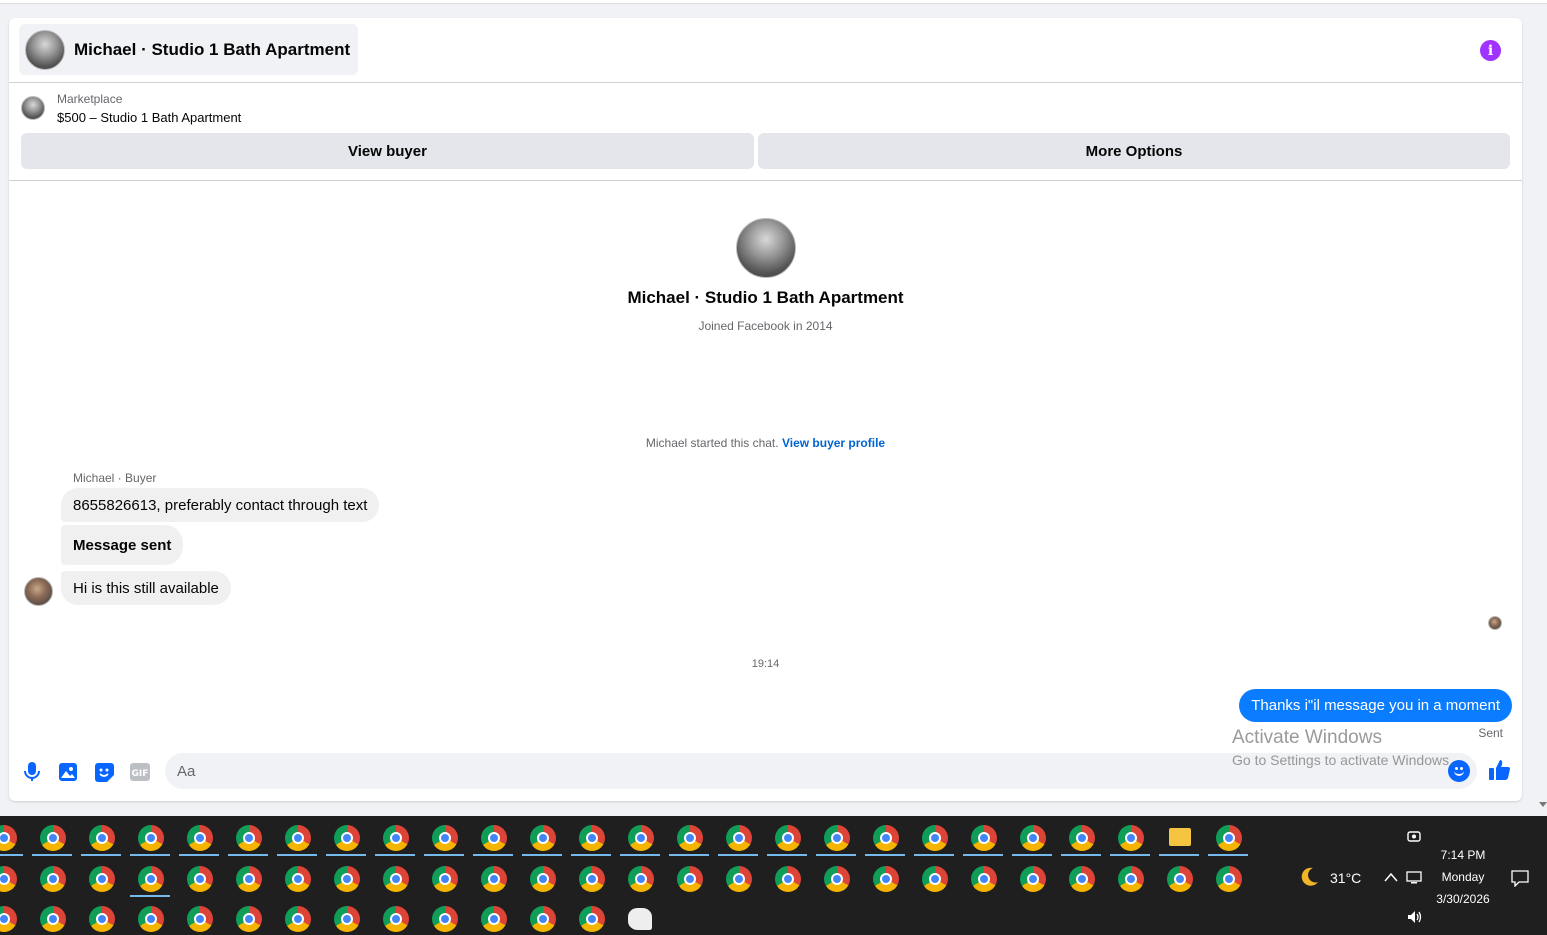 The height and width of the screenshot is (935, 1547). What do you see at coordinates (1345, 878) in the screenshot?
I see `weather-temperature: 31°C` at bounding box center [1345, 878].